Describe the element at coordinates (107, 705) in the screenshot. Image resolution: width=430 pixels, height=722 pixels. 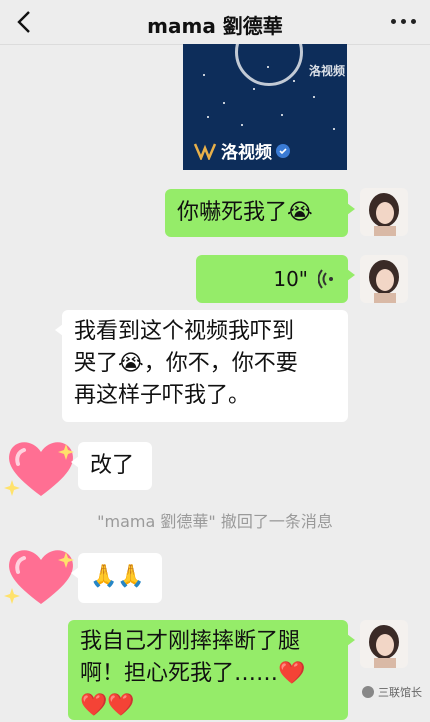
I see `message-line-3: ❤️❤️` at that location.